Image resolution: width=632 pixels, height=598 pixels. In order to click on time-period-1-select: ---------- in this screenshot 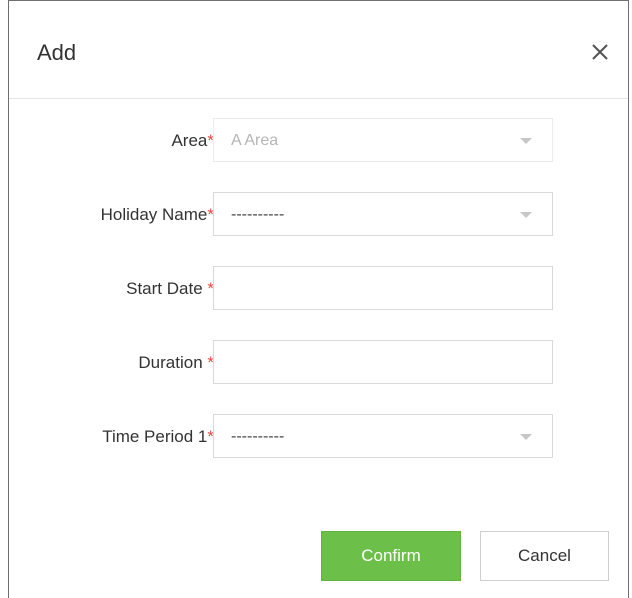, I will do `click(383, 436)`.